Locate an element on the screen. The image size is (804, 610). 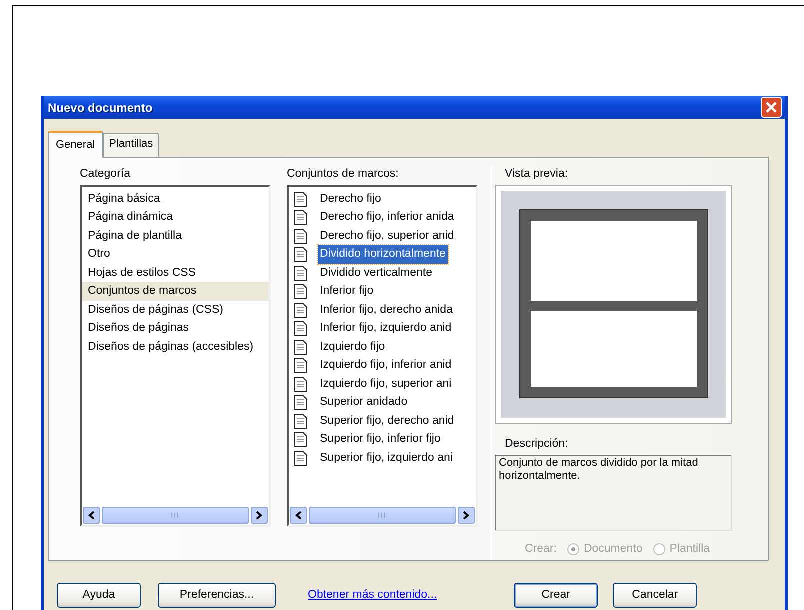
list-item: Diseños de páginas (accesibles) is located at coordinates (175, 347).